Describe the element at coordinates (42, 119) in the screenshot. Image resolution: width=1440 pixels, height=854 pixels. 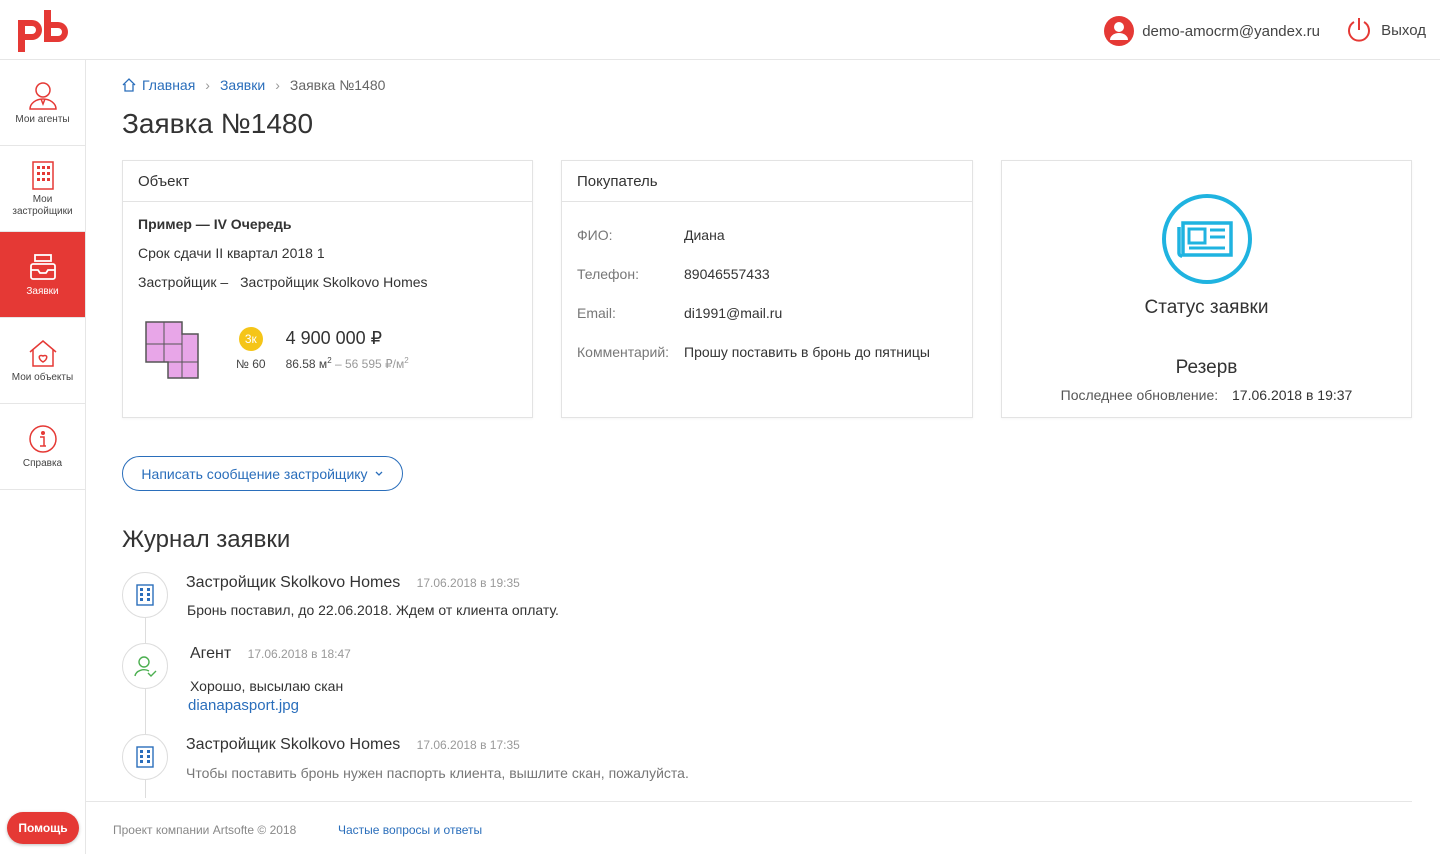
I see `sidebar-item-label: Мои агенты` at that location.